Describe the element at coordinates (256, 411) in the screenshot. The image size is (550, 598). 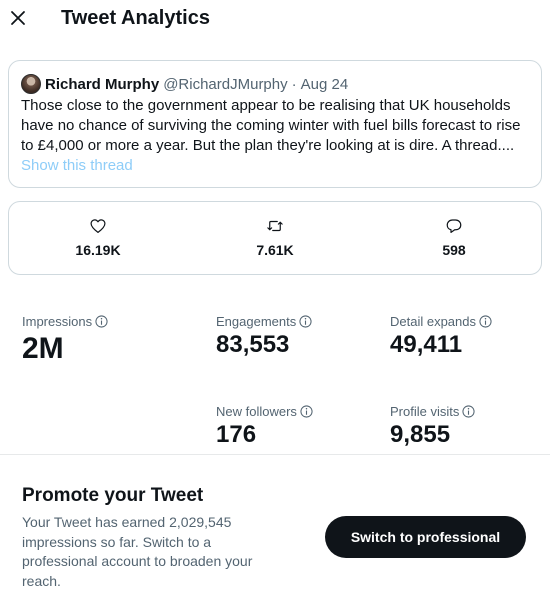
I see `new-followers-label: New followers` at that location.